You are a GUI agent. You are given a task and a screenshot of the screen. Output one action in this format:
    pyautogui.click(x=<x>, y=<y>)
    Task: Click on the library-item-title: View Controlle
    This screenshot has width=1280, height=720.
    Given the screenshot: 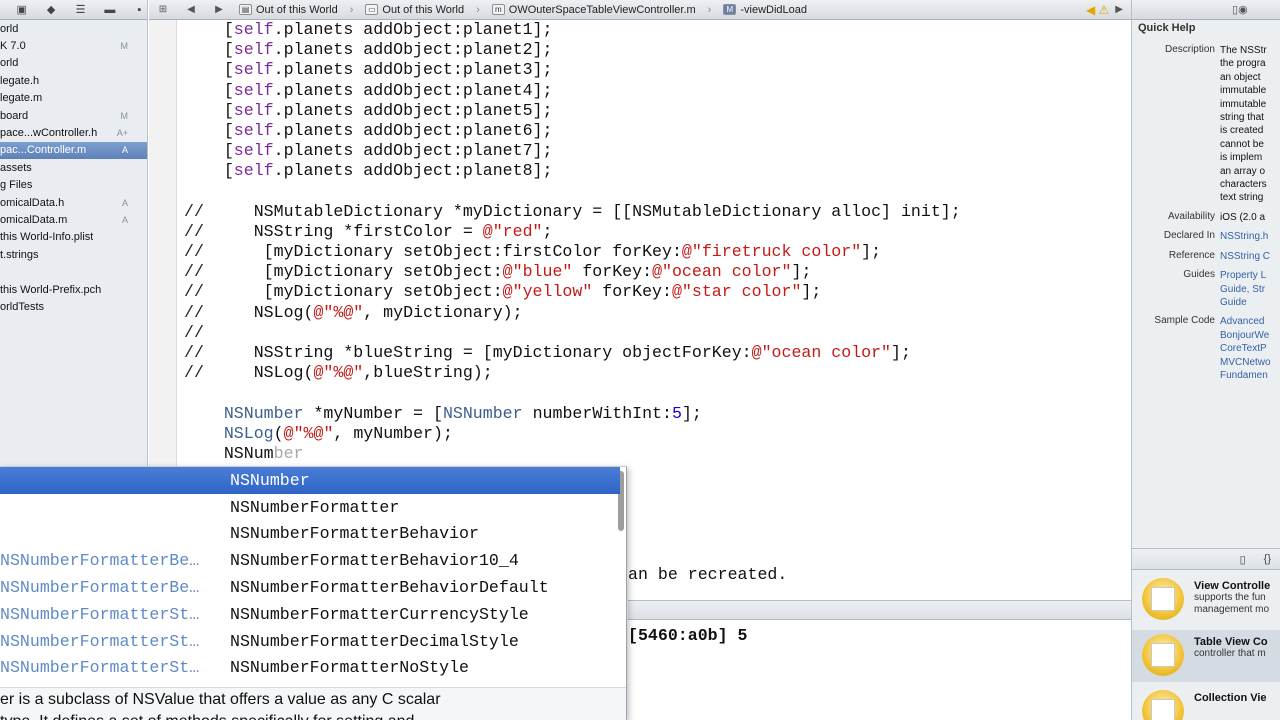 What is the action you would take?
    pyautogui.click(x=1232, y=586)
    